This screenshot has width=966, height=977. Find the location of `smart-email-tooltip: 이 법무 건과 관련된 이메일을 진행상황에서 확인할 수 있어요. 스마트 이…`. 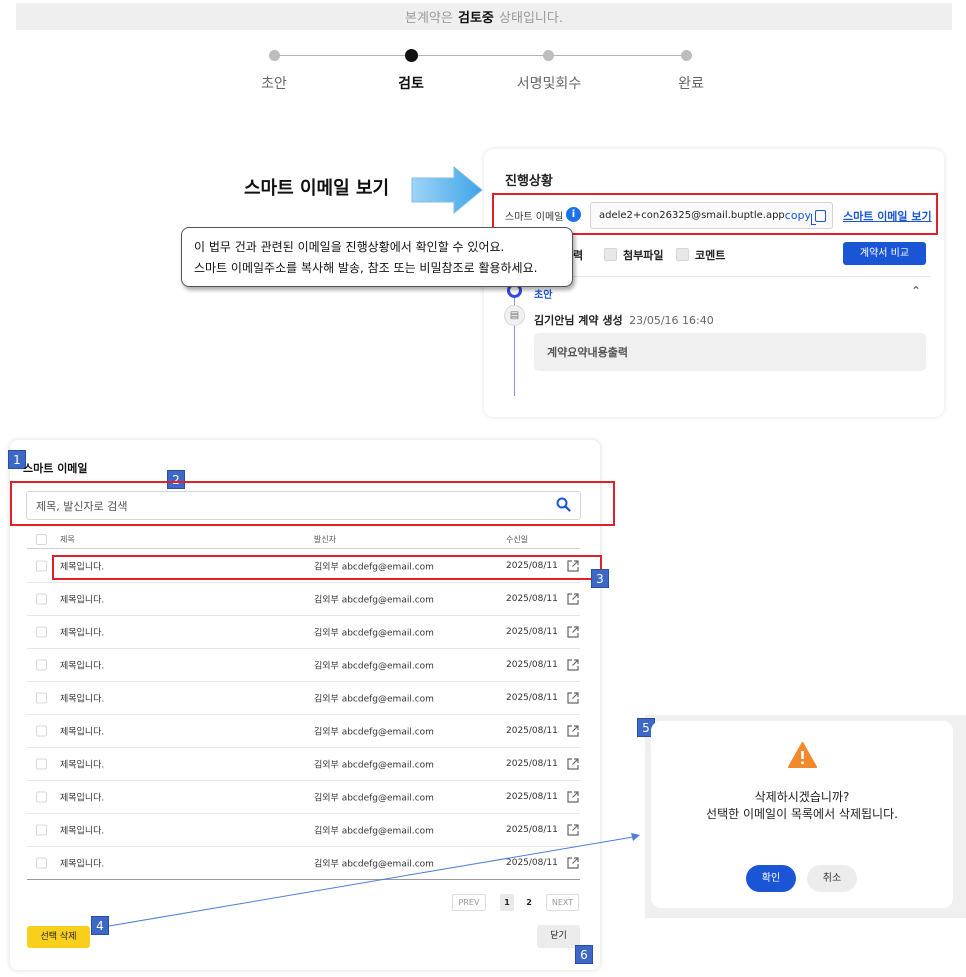

smart-email-tooltip: 이 법무 건과 관련된 이메일을 진행상황에서 확인할 수 있어요. 스마트 이… is located at coordinates (377, 257).